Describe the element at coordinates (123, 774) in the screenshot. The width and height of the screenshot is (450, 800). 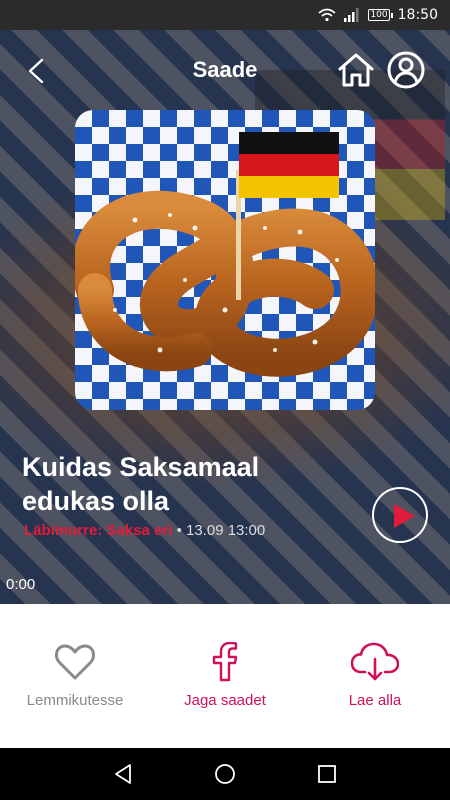
I see `nav-back-icon` at that location.